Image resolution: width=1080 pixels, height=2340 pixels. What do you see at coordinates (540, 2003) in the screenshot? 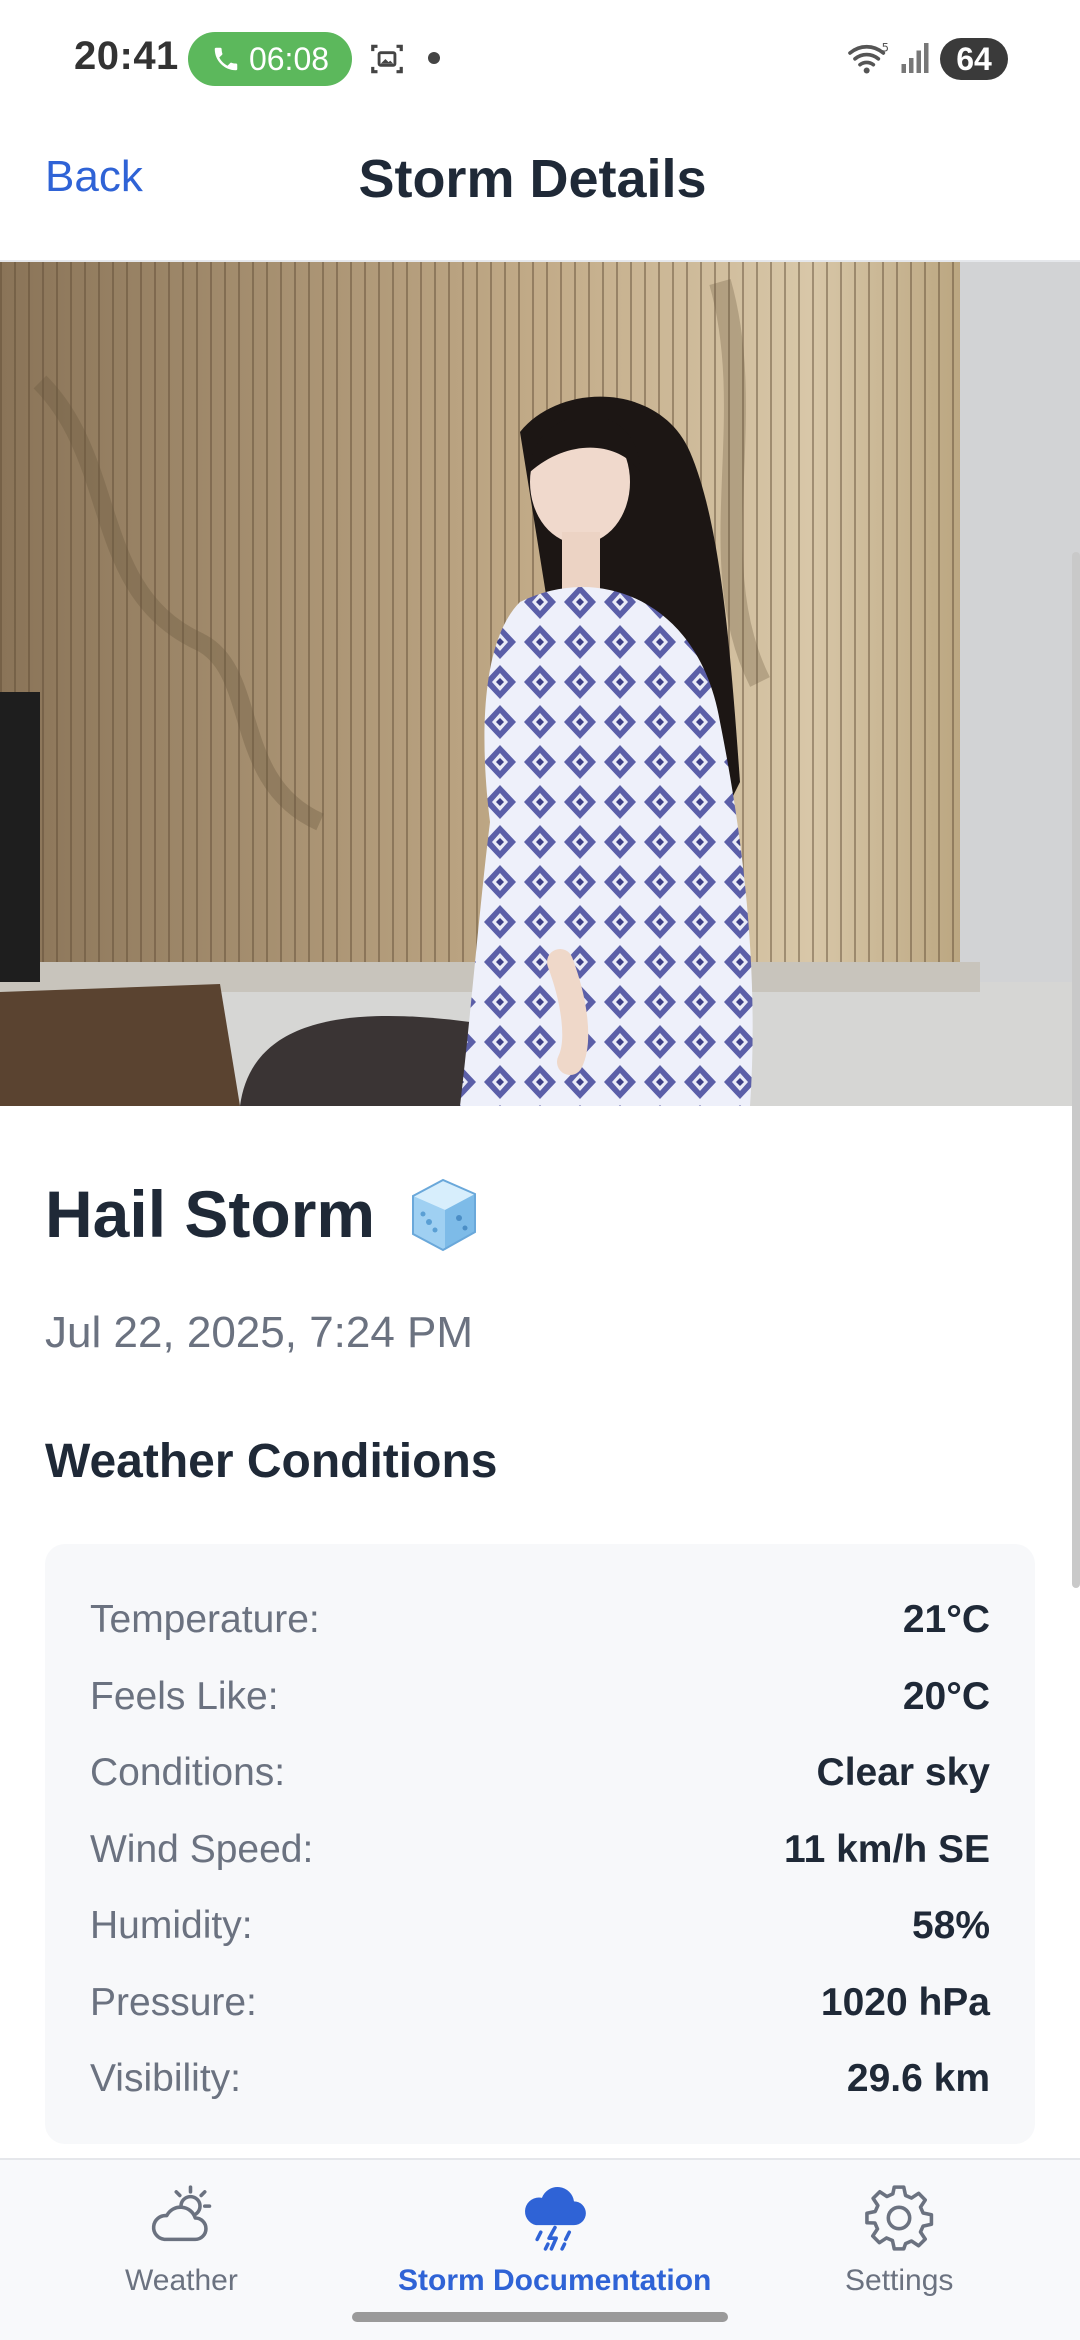
I see `condition-row-pressure: Pressure: 1020 hPa` at bounding box center [540, 2003].